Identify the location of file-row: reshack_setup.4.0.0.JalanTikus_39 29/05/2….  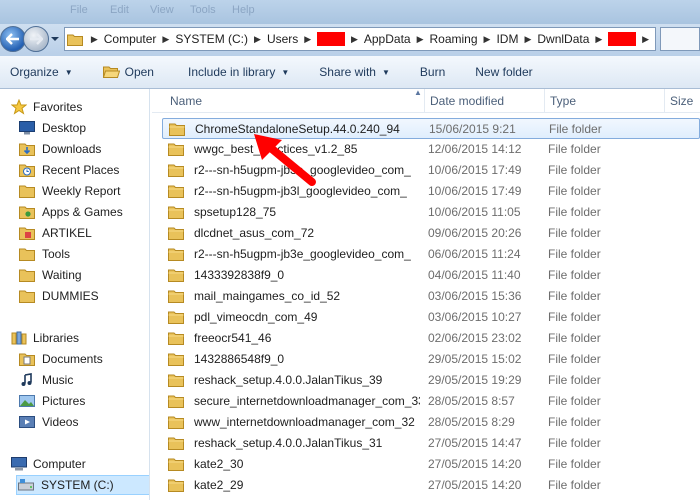
(431, 380).